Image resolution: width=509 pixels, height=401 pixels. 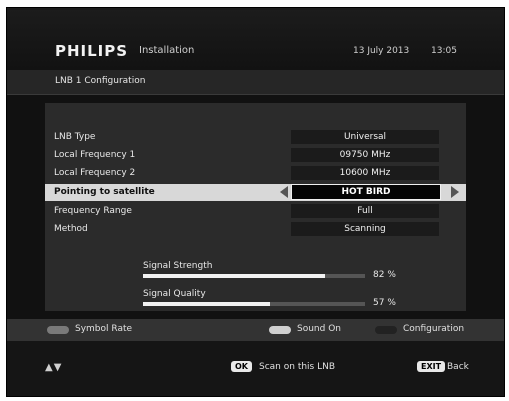 What do you see at coordinates (455, 192) in the screenshot?
I see `right-triangle-icon` at bounding box center [455, 192].